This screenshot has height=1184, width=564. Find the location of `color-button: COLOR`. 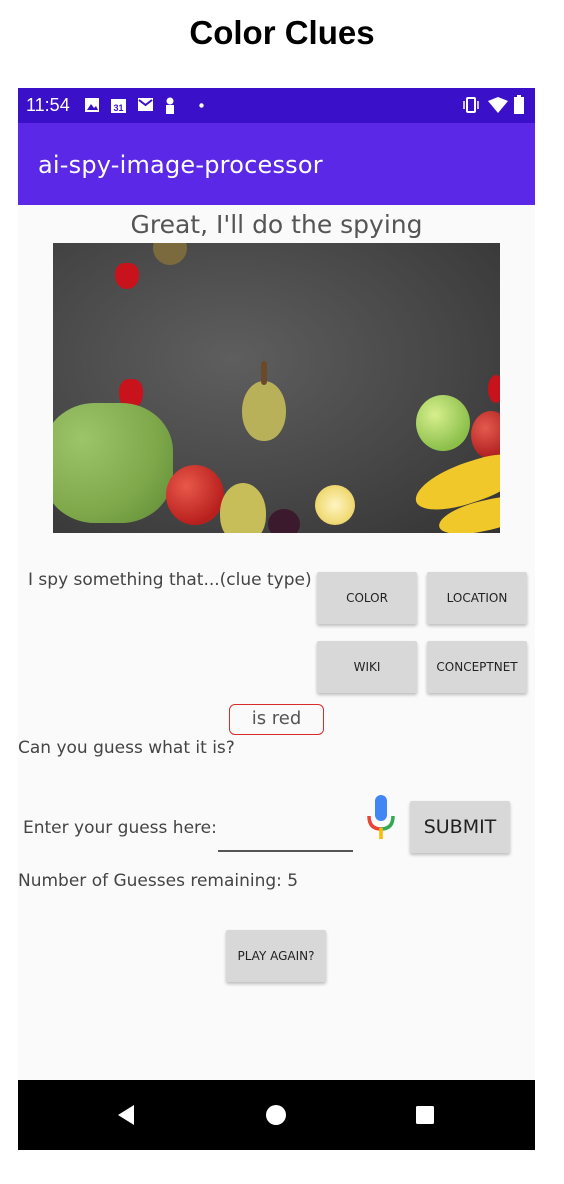

color-button: COLOR is located at coordinates (367, 598).